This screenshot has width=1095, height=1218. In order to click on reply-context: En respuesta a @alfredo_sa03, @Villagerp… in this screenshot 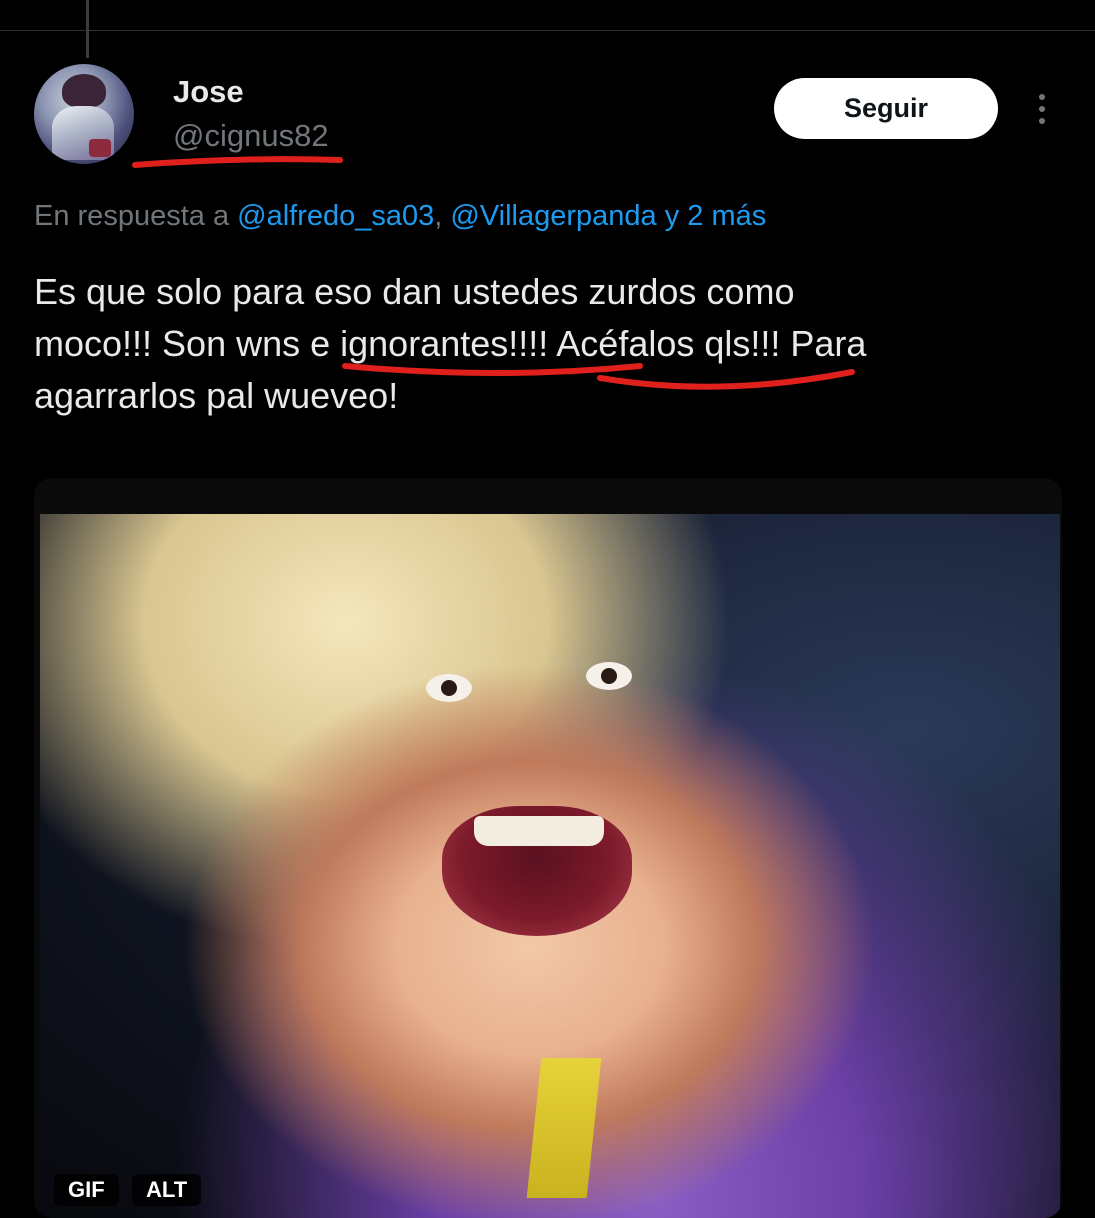, I will do `click(400, 216)`.